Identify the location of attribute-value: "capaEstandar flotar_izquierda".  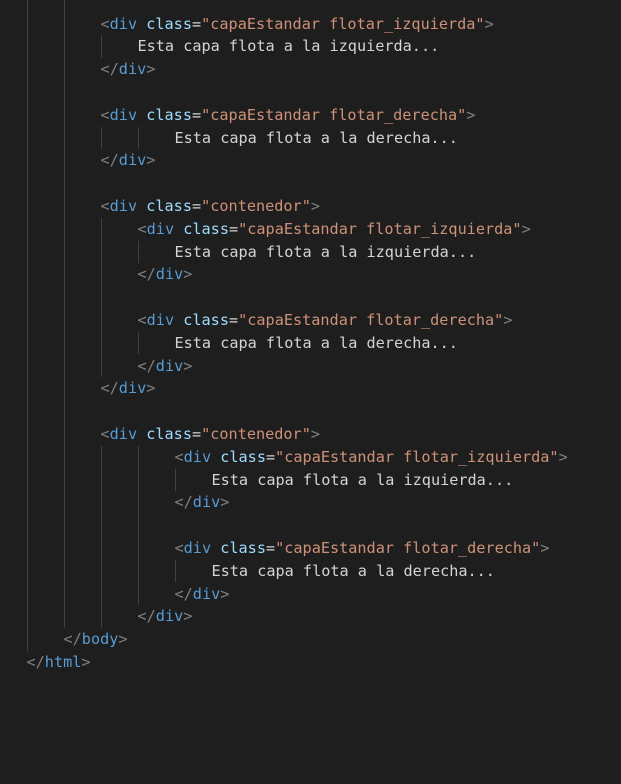
(380, 228).